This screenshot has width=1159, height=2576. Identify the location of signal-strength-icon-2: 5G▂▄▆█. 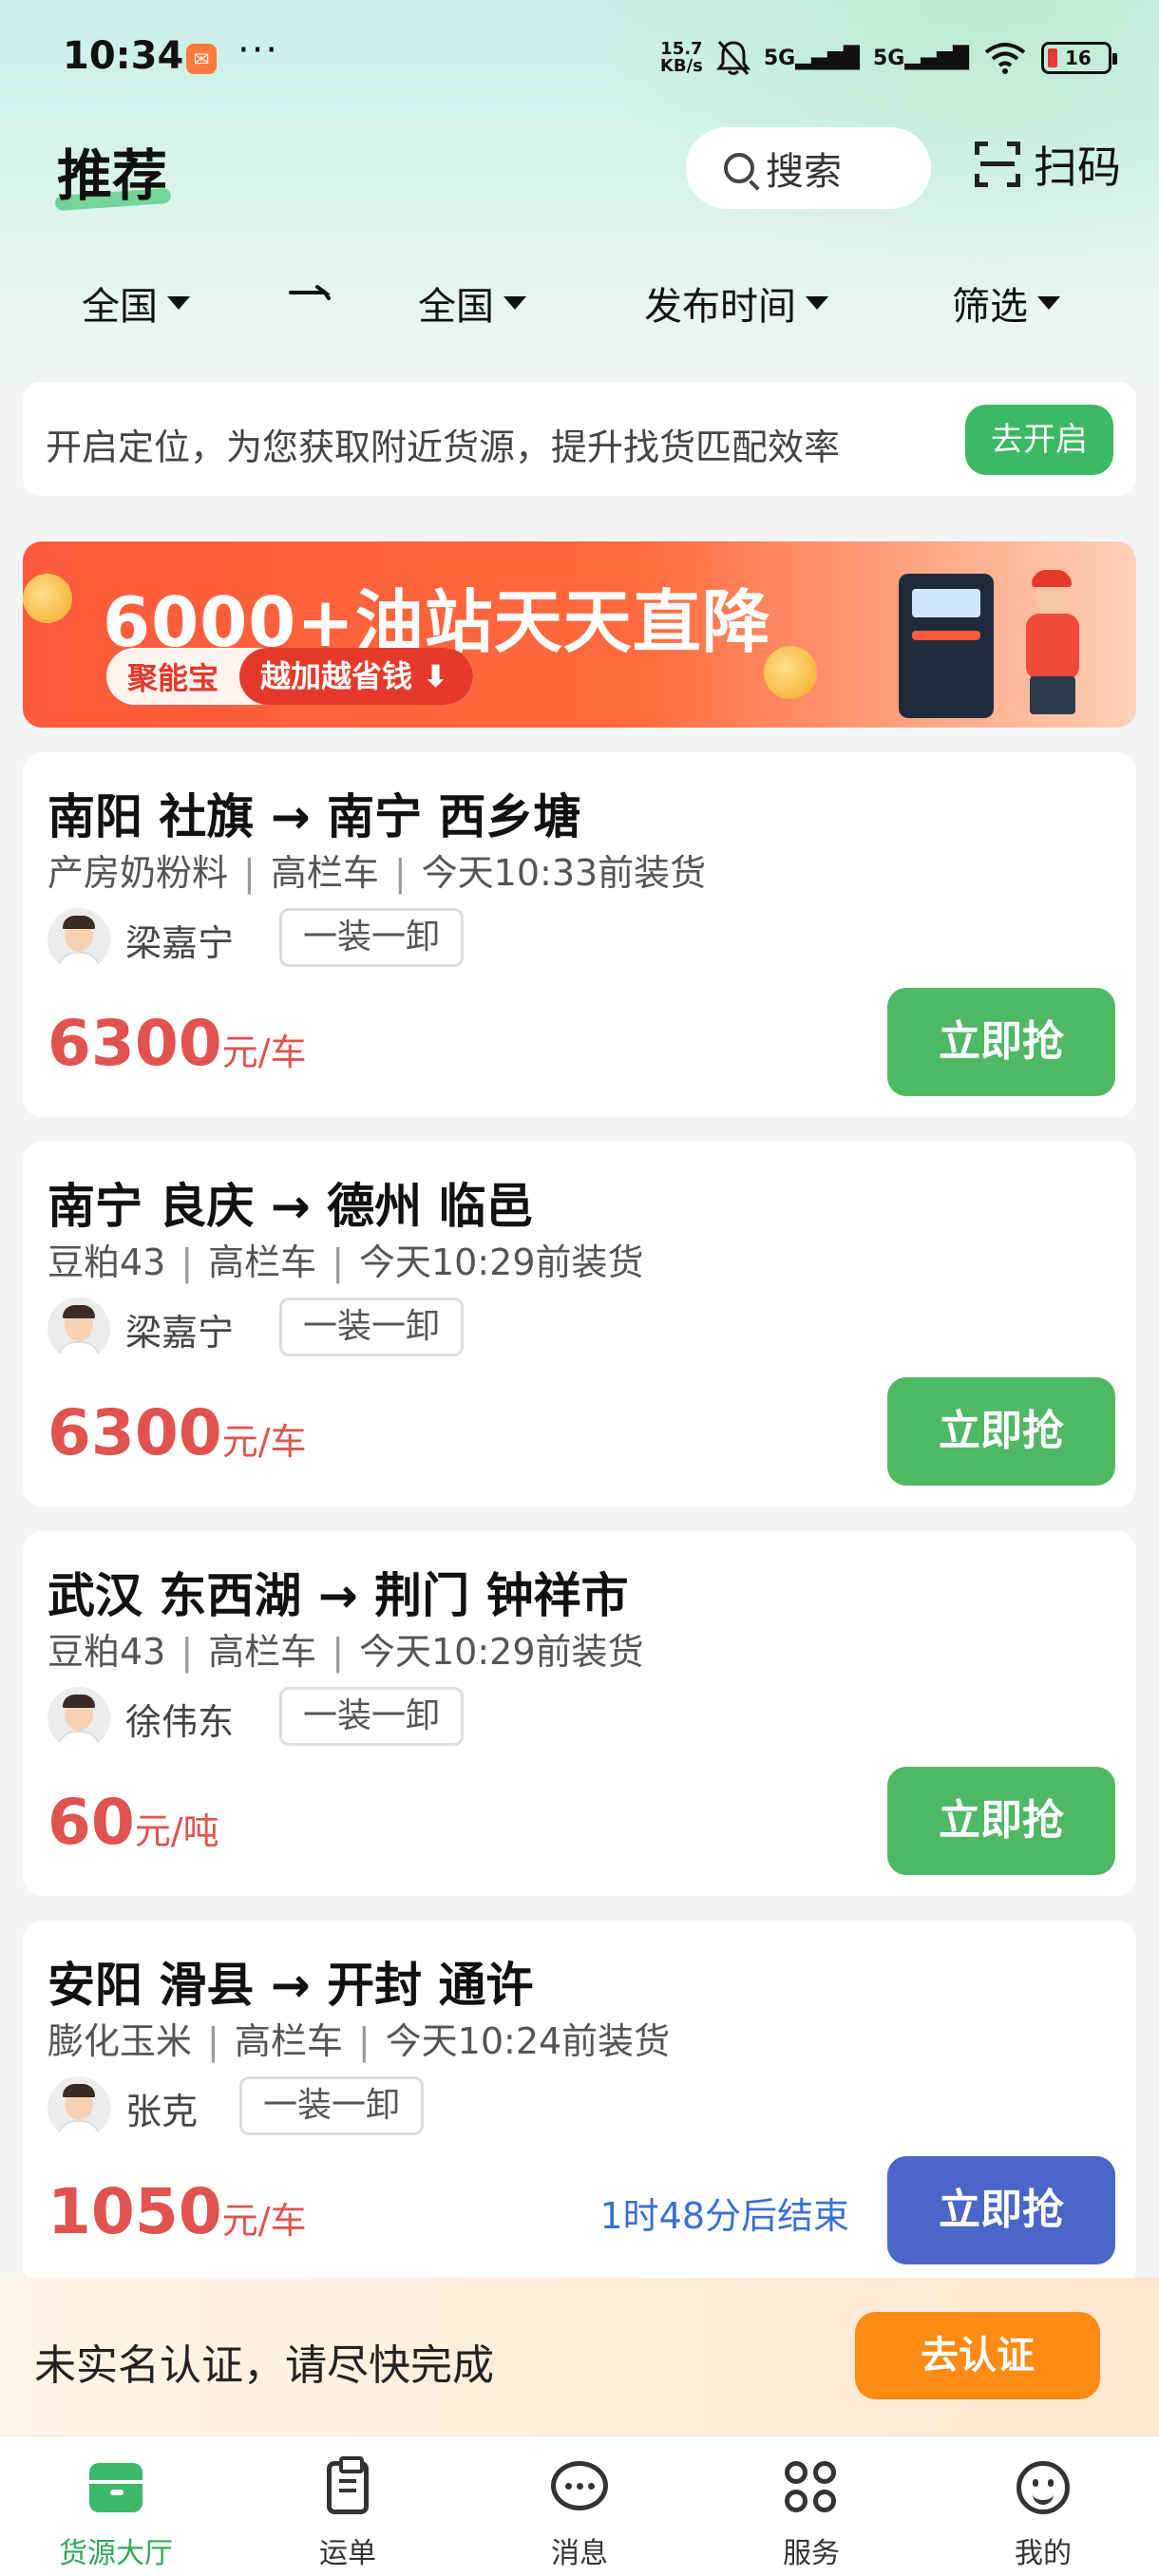
(920, 58).